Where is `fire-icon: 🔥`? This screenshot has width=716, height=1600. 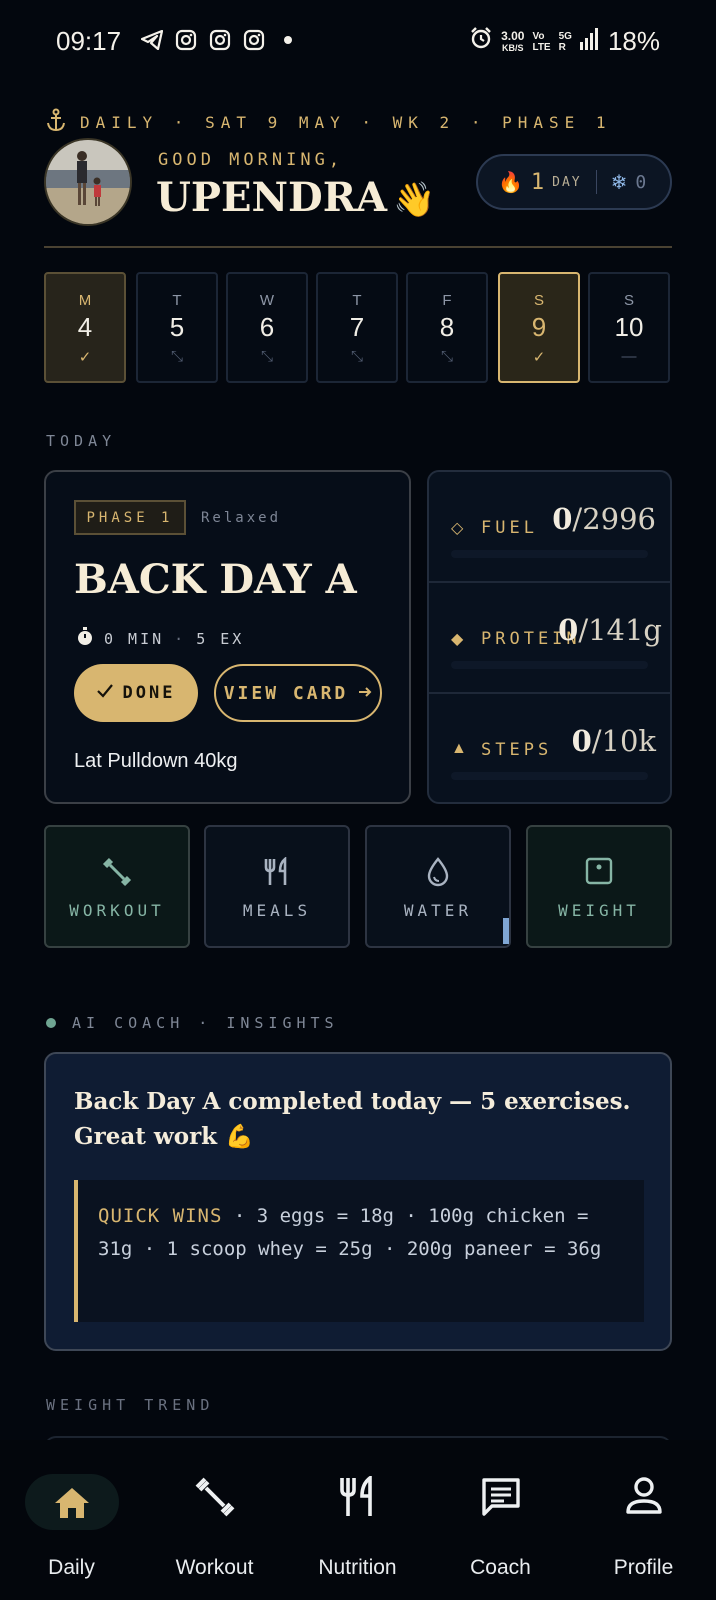 fire-icon: 🔥 is located at coordinates (510, 182).